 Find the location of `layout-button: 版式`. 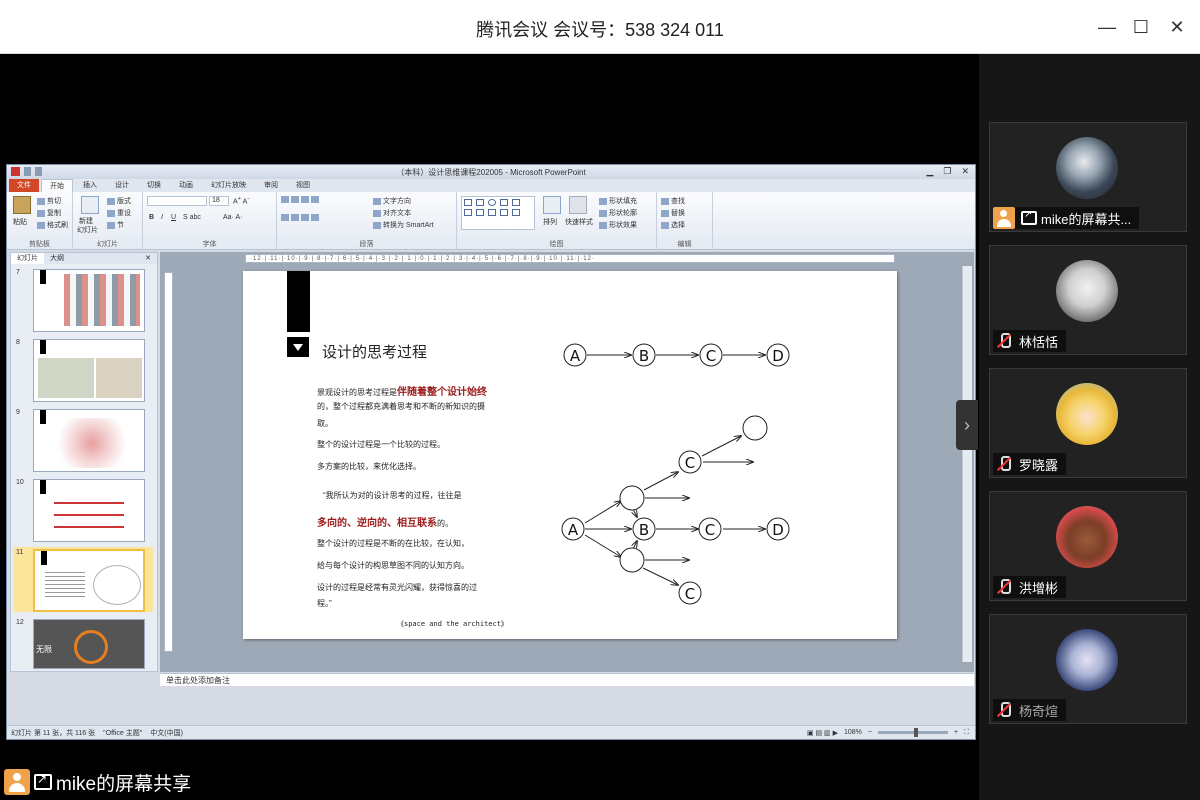

layout-button: 版式 is located at coordinates (119, 201).